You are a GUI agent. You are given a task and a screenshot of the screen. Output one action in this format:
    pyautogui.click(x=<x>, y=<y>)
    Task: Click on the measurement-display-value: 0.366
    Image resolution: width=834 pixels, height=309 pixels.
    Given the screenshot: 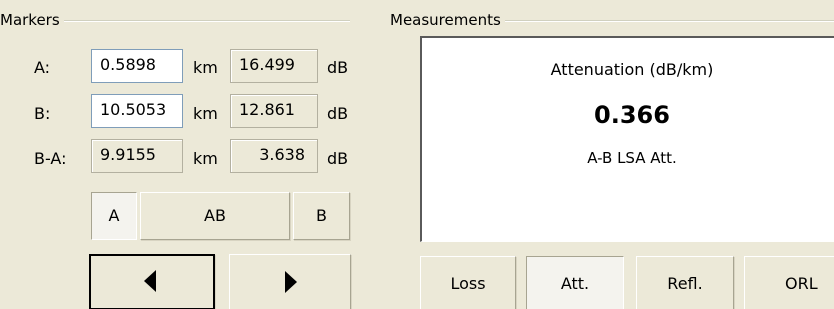 What is the action you would take?
    pyautogui.click(x=632, y=115)
    